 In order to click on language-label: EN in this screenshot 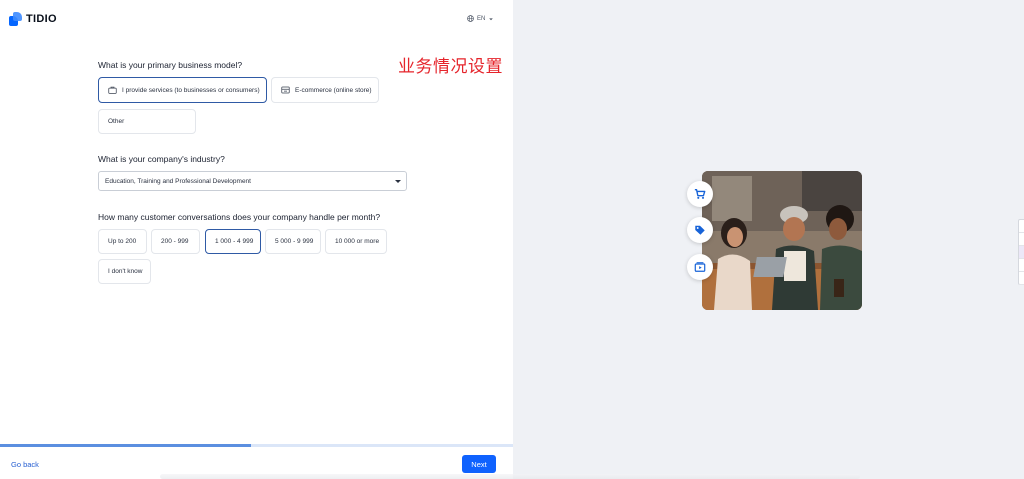, I will do `click(481, 18)`.